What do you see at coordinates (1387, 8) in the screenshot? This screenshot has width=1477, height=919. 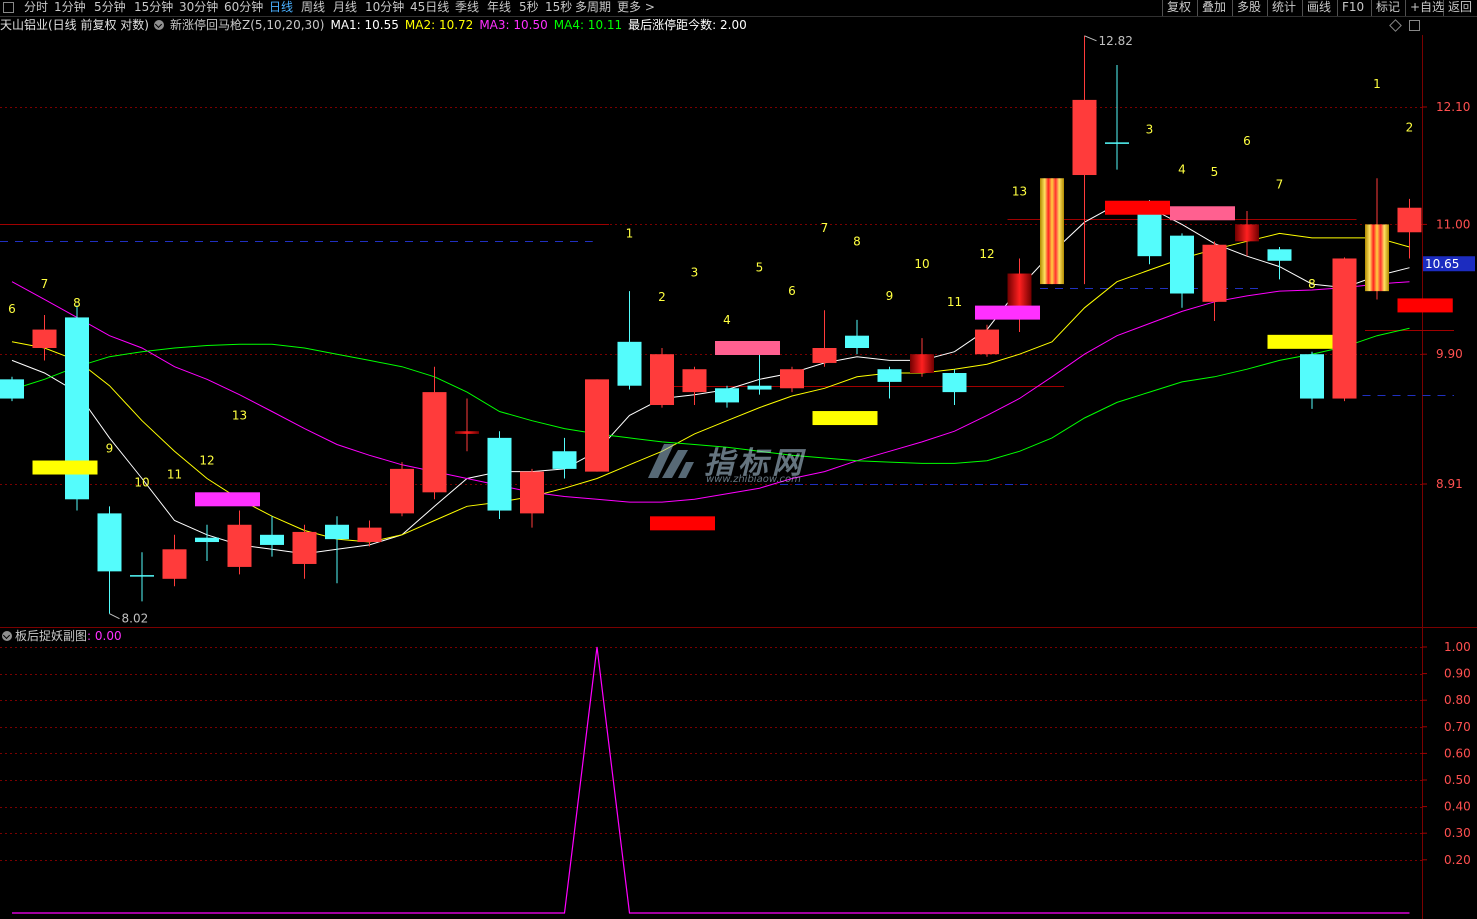 I see `toolbar-button-6: 标记` at bounding box center [1387, 8].